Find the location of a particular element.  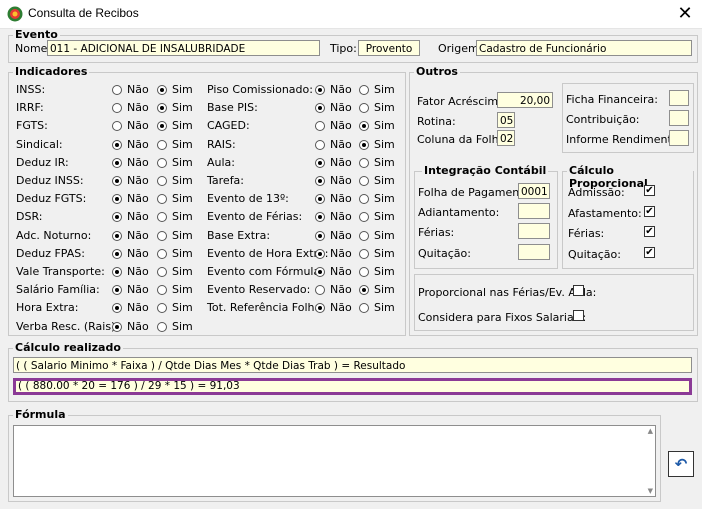

left-label: Adc. Noturno: is located at coordinates (54, 235).